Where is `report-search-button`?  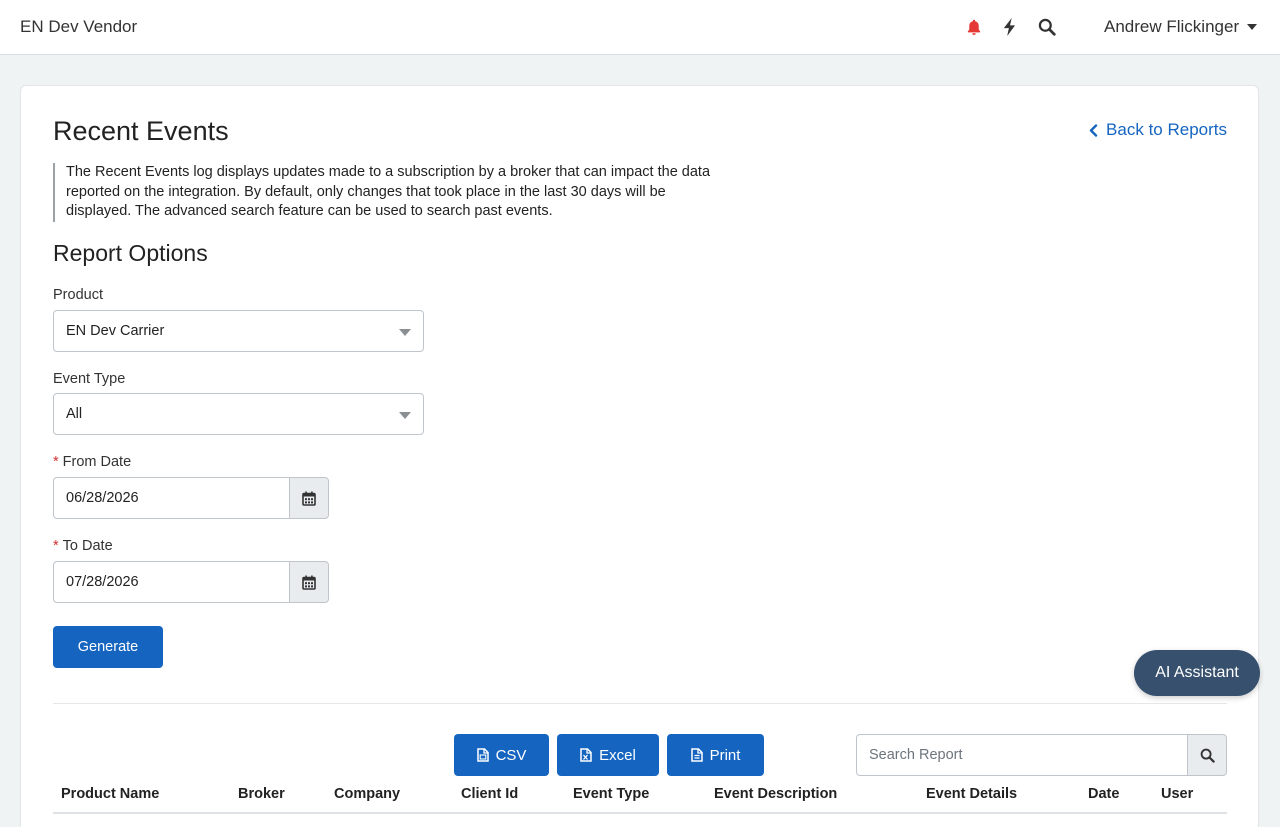 report-search-button is located at coordinates (1207, 755).